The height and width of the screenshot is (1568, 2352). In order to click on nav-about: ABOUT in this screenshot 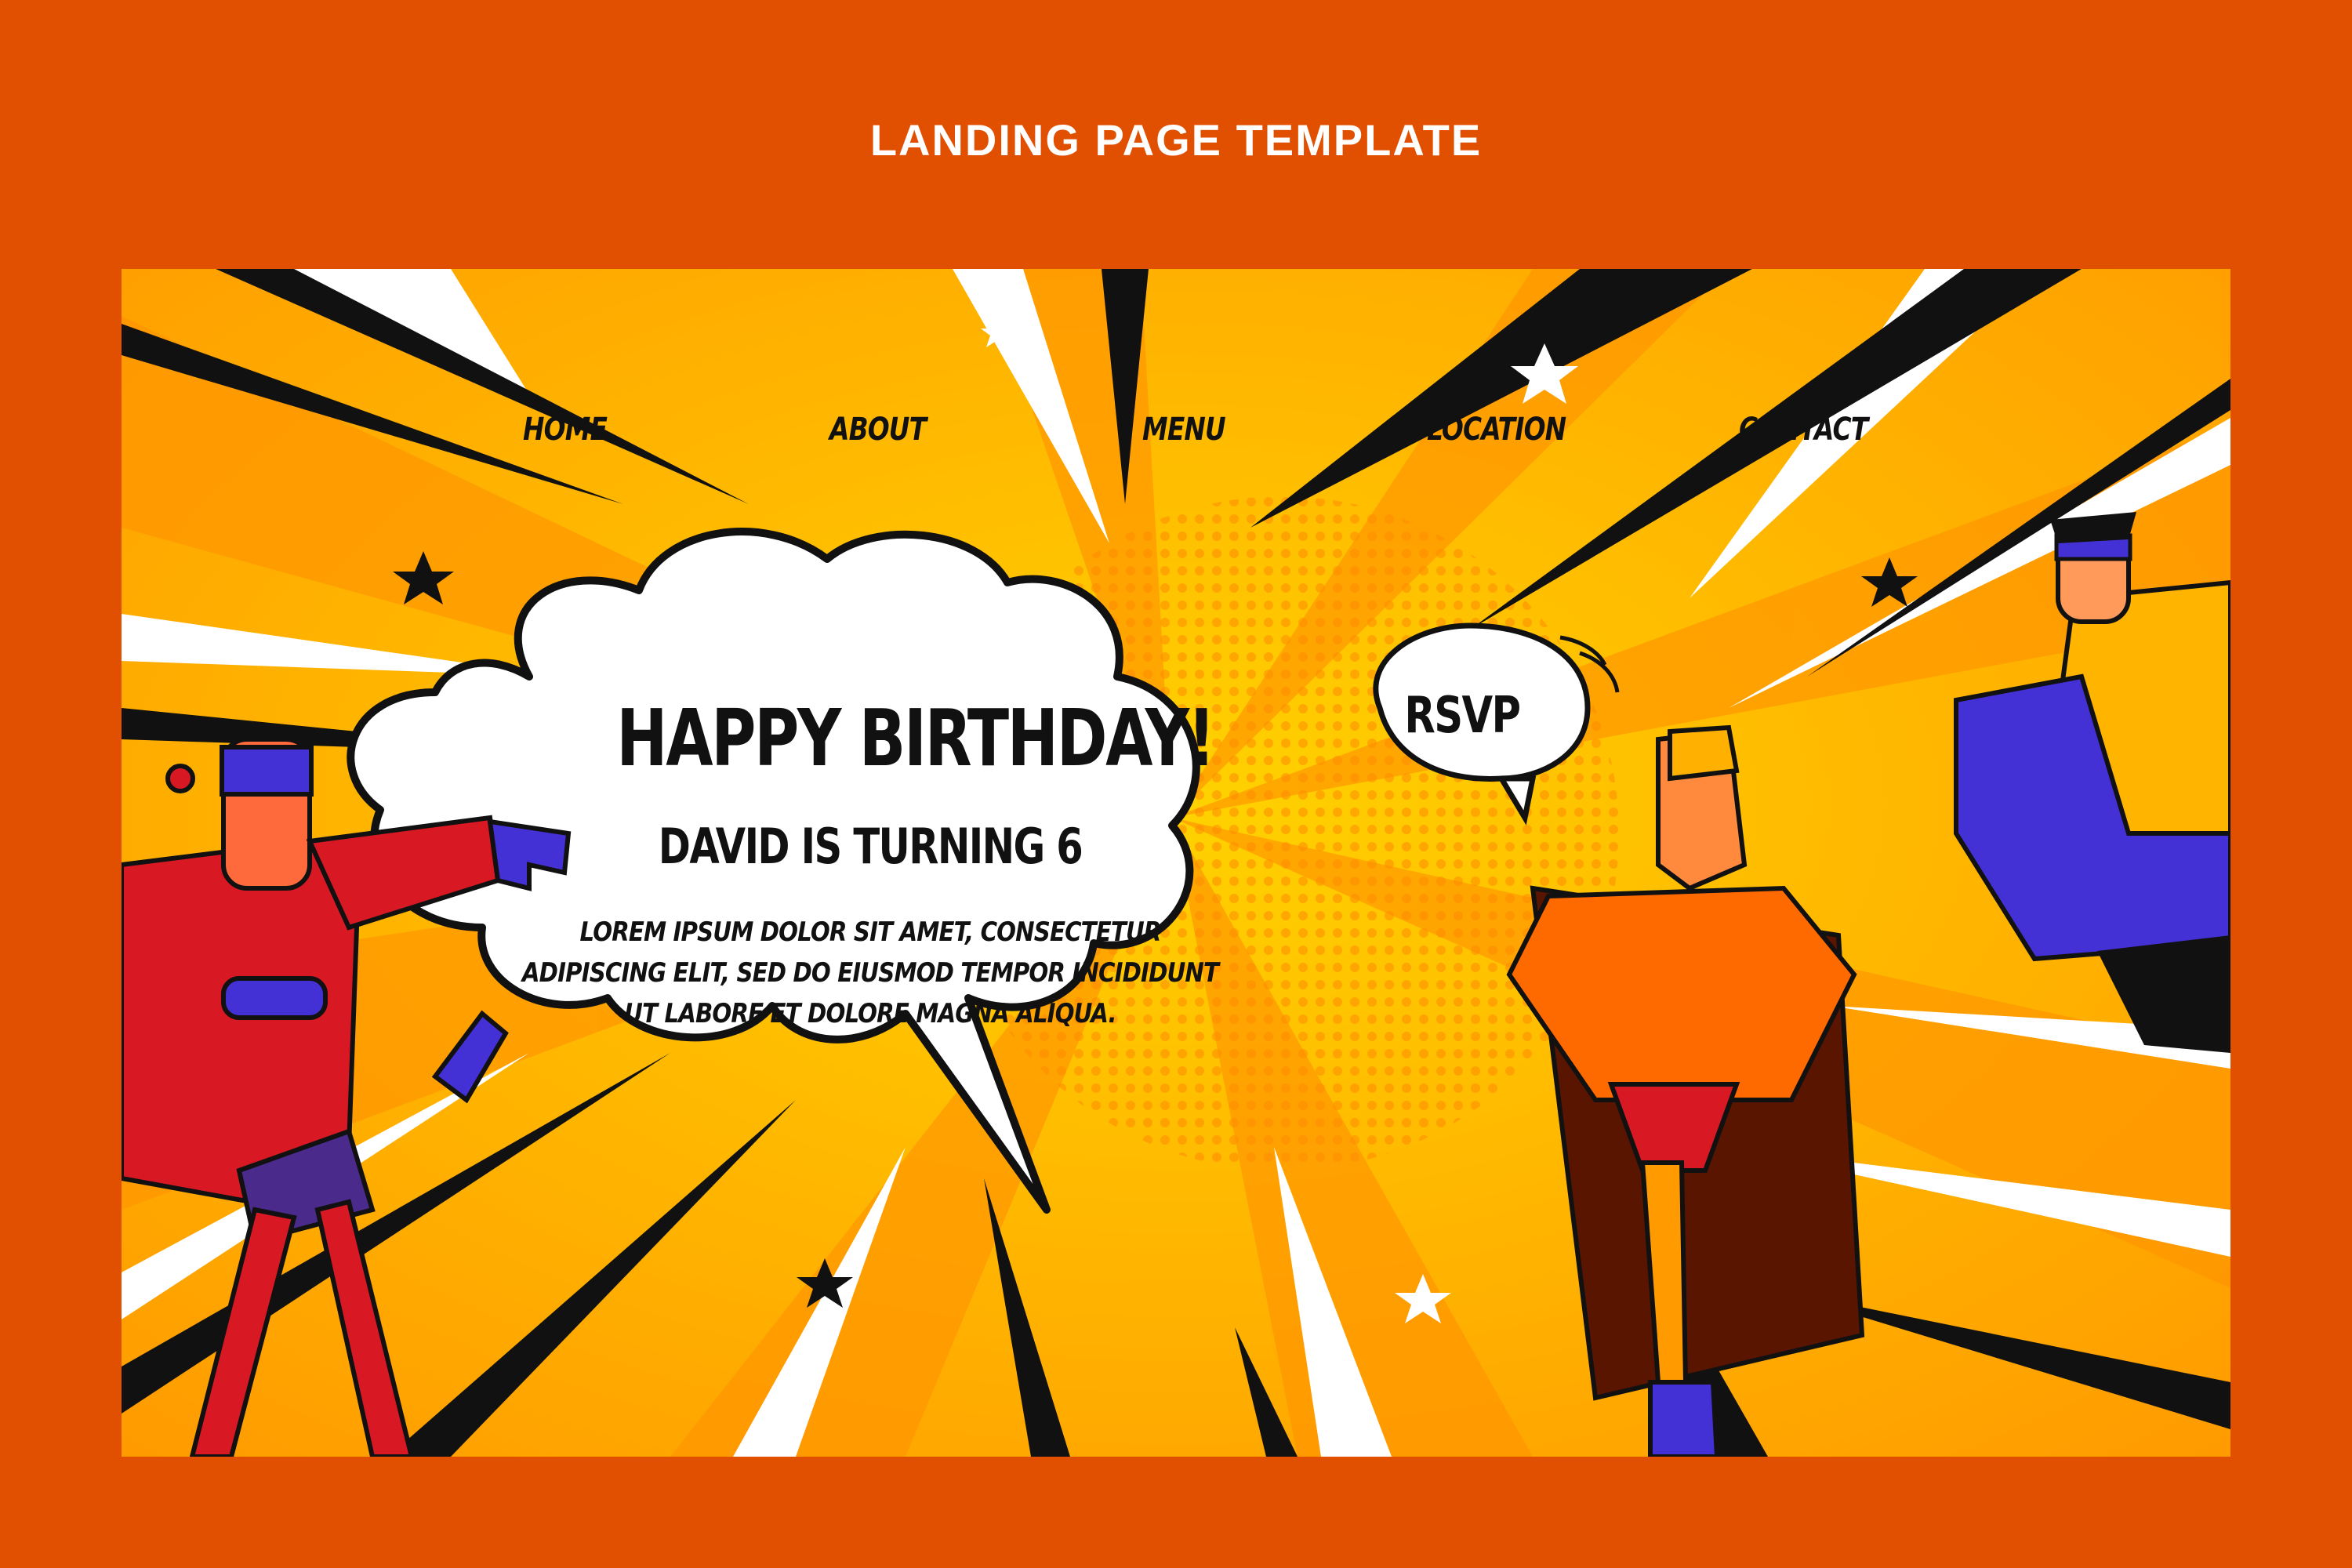, I will do `click(878, 430)`.